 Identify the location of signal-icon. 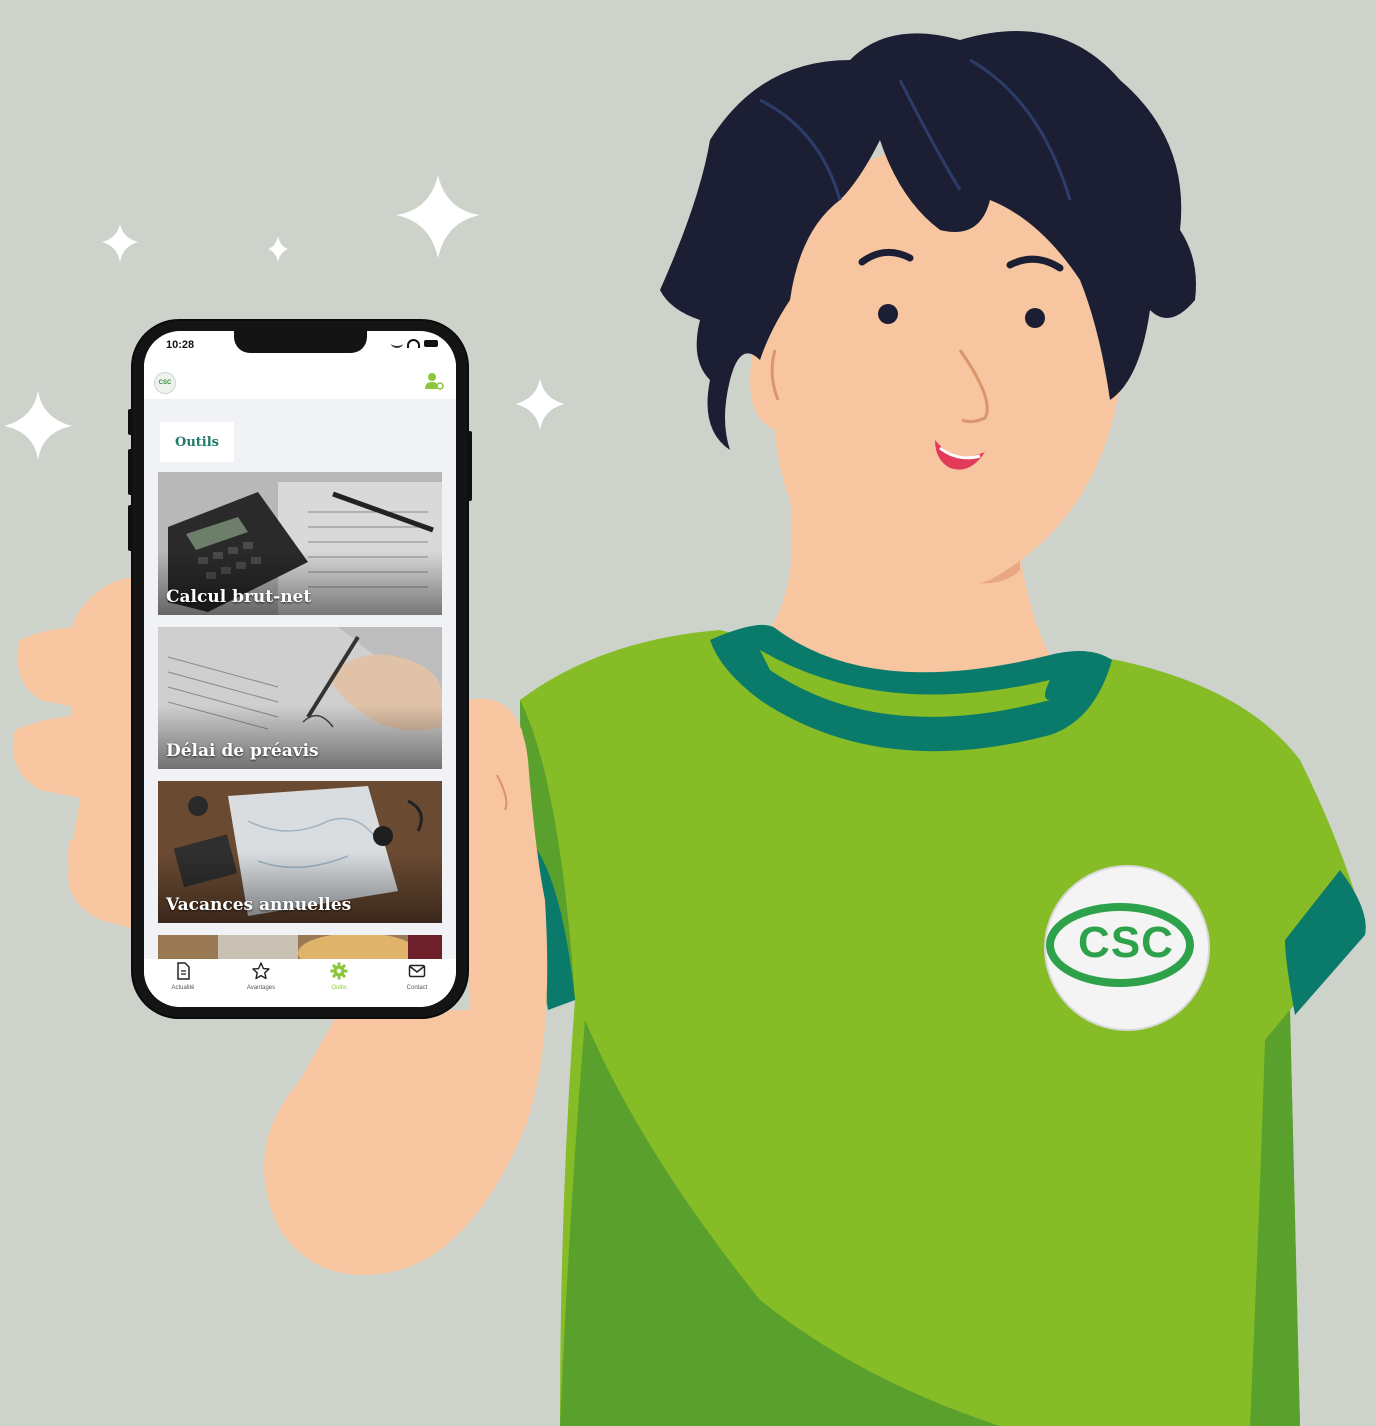
(397, 343).